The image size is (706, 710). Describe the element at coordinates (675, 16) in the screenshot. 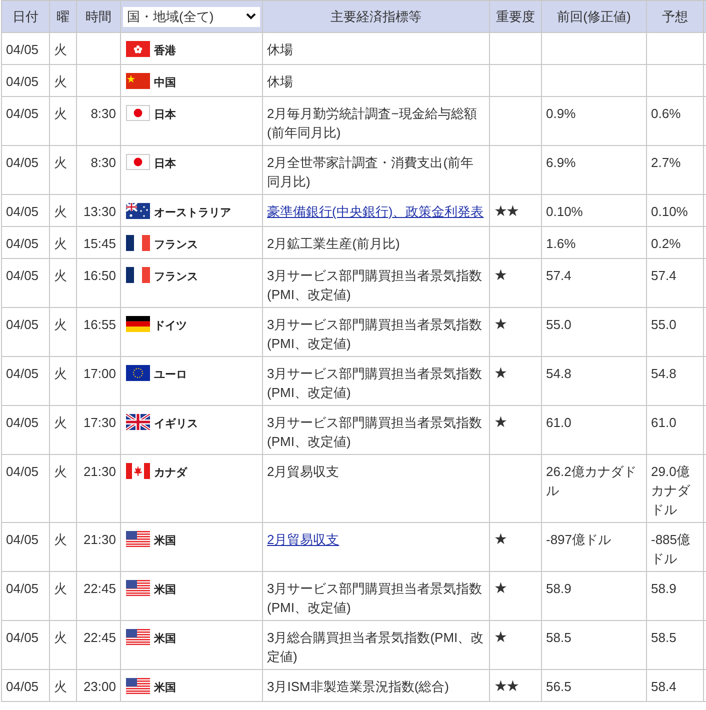

I see `column-header: 予想` at that location.